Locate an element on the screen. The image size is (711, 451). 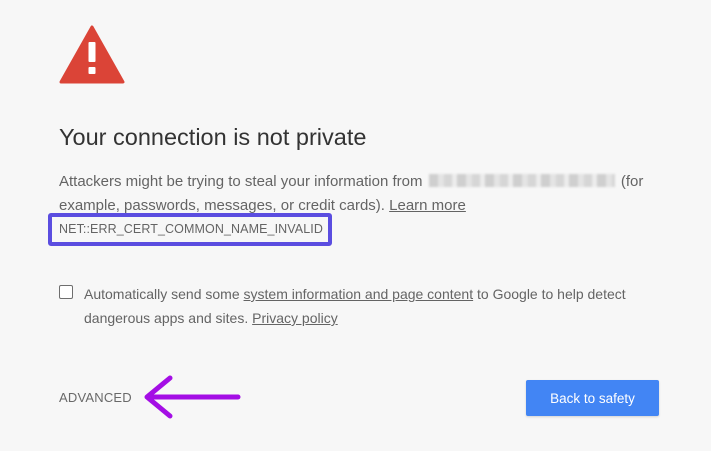
system-information-link: system information and page content is located at coordinates (359, 294).